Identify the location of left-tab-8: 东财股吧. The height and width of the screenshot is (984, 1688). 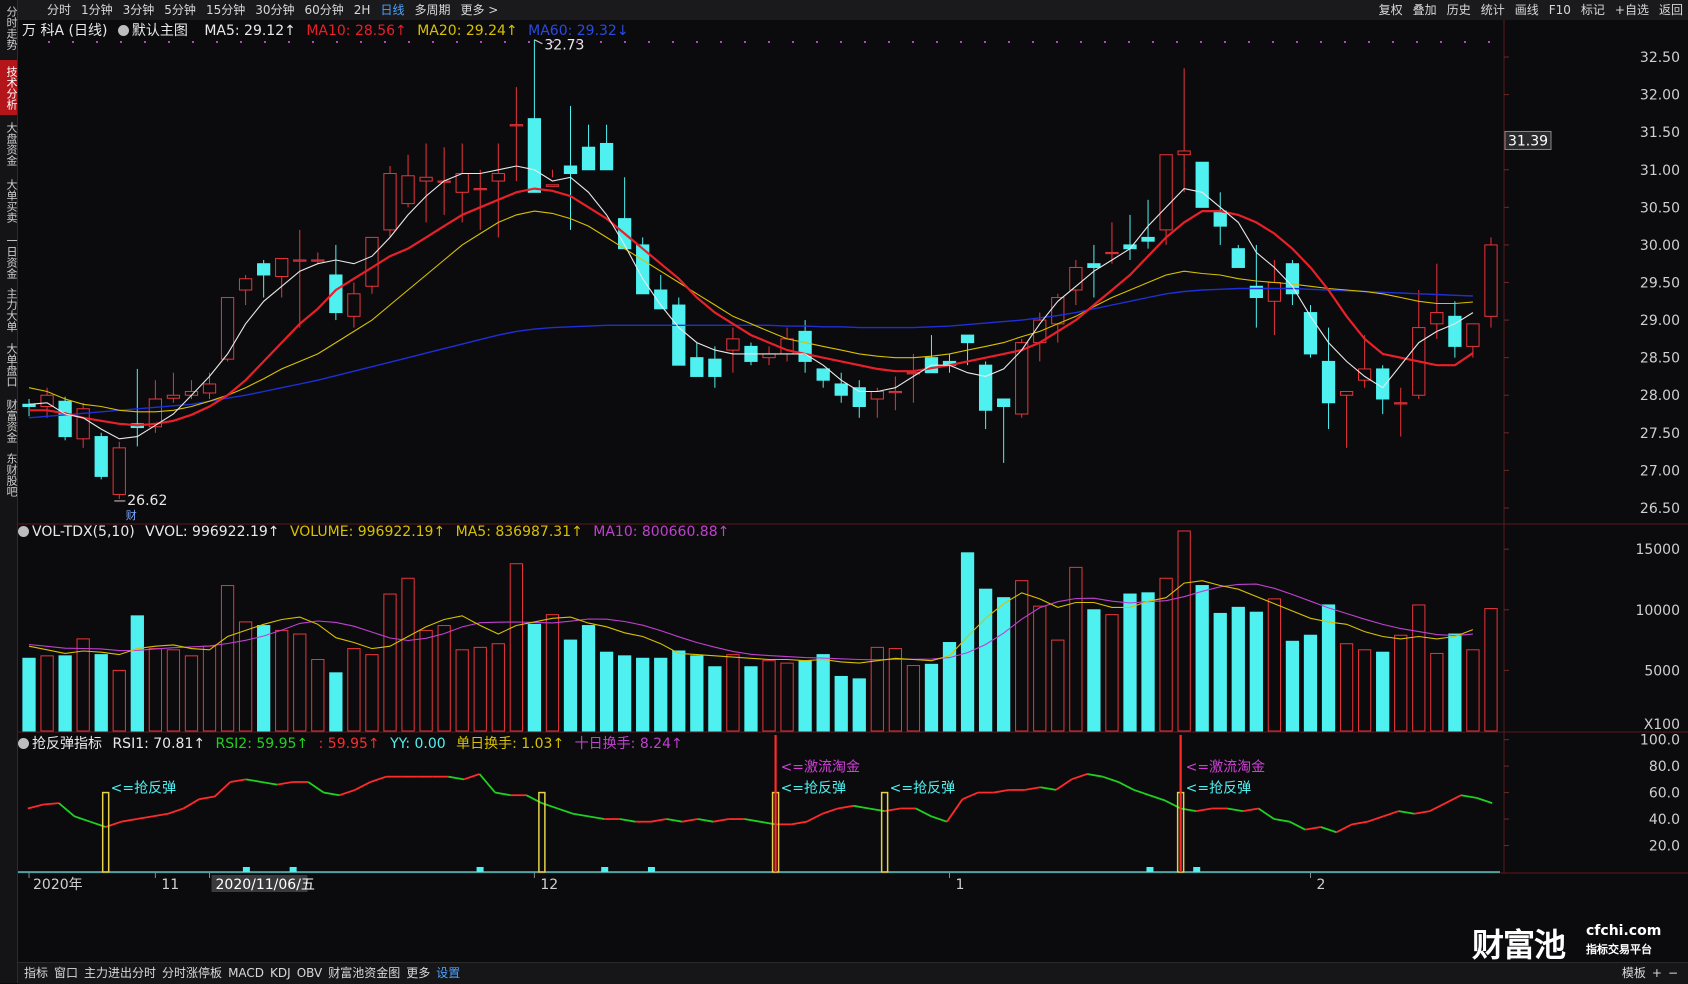
(9, 475).